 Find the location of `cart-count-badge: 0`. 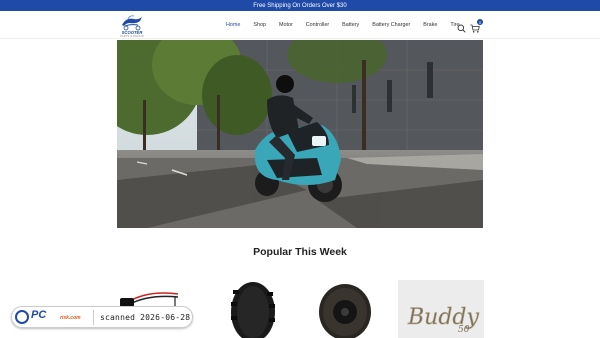

cart-count-badge: 0 is located at coordinates (480, 22).